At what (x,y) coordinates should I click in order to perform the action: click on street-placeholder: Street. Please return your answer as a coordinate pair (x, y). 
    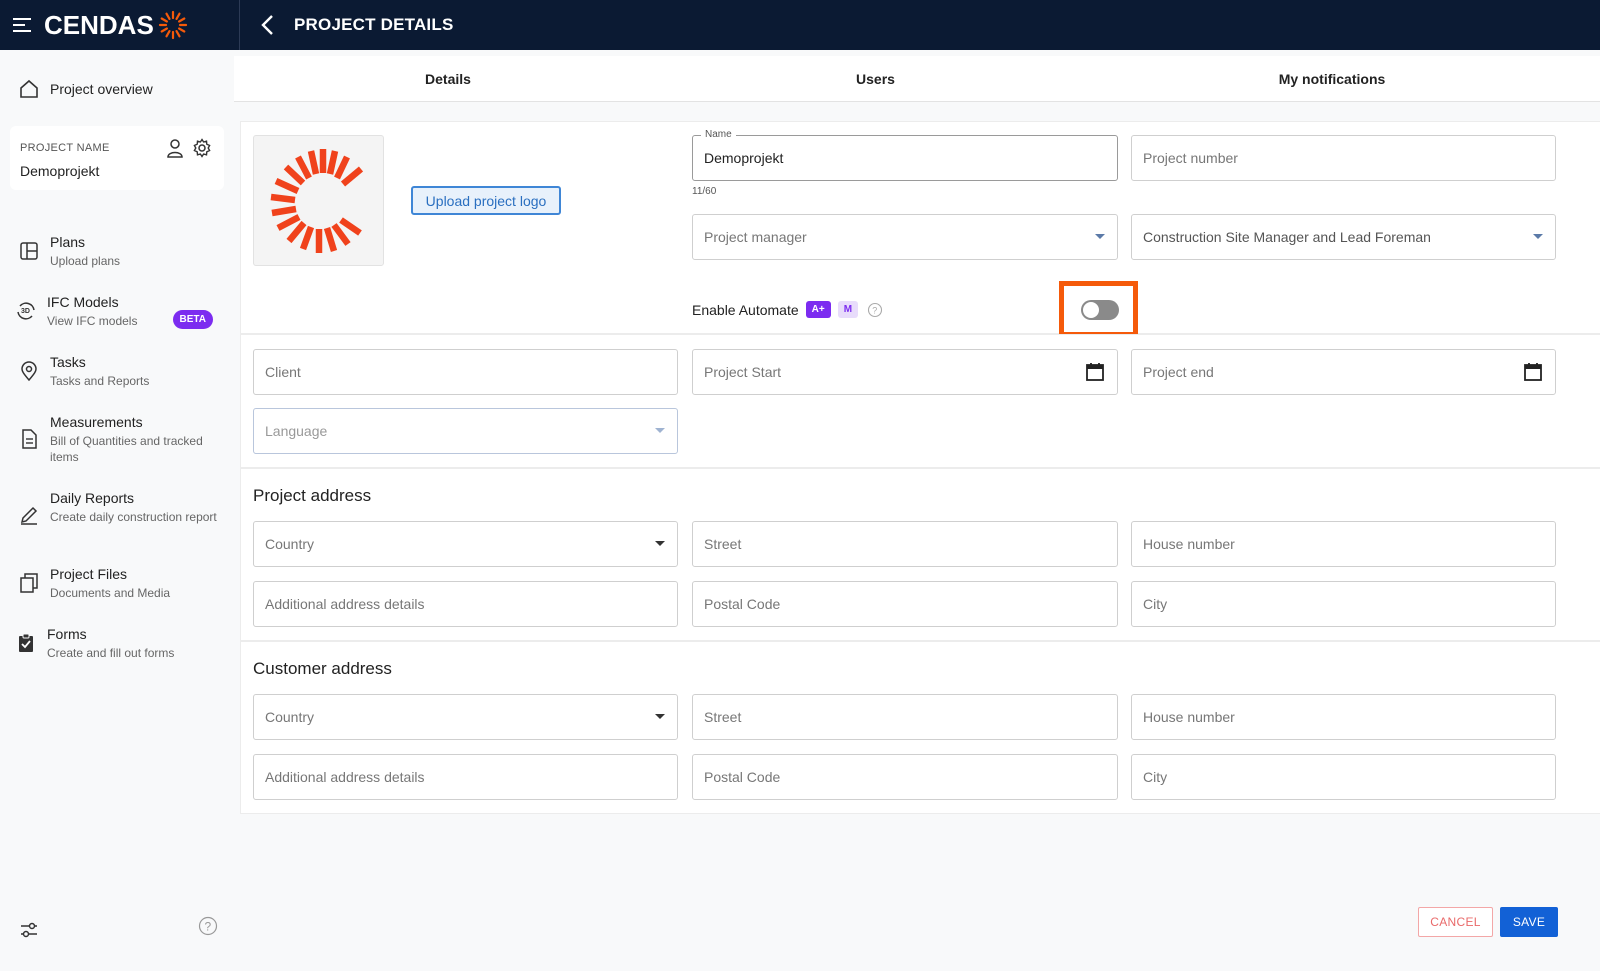
    Looking at the image, I should click on (723, 717).